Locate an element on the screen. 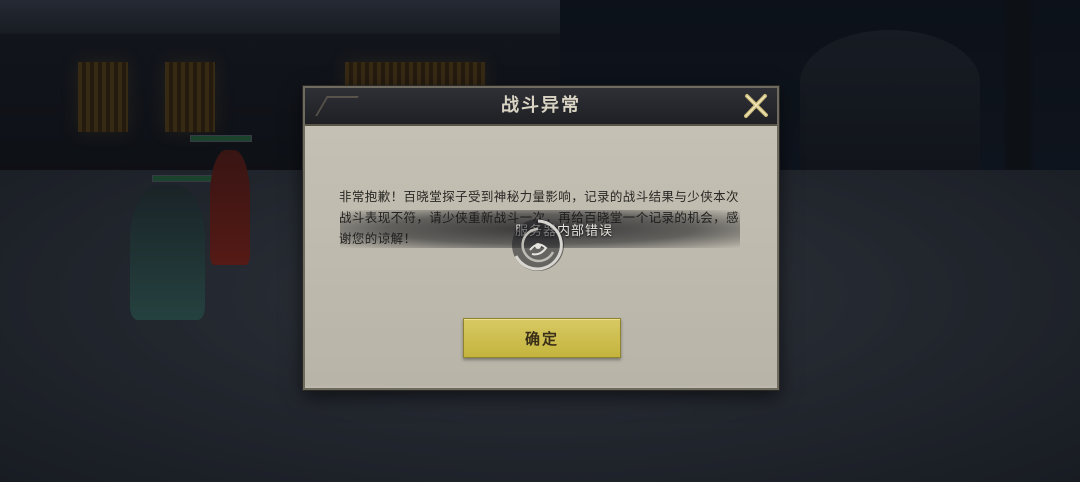  close-x-icon is located at coordinates (756, 106).